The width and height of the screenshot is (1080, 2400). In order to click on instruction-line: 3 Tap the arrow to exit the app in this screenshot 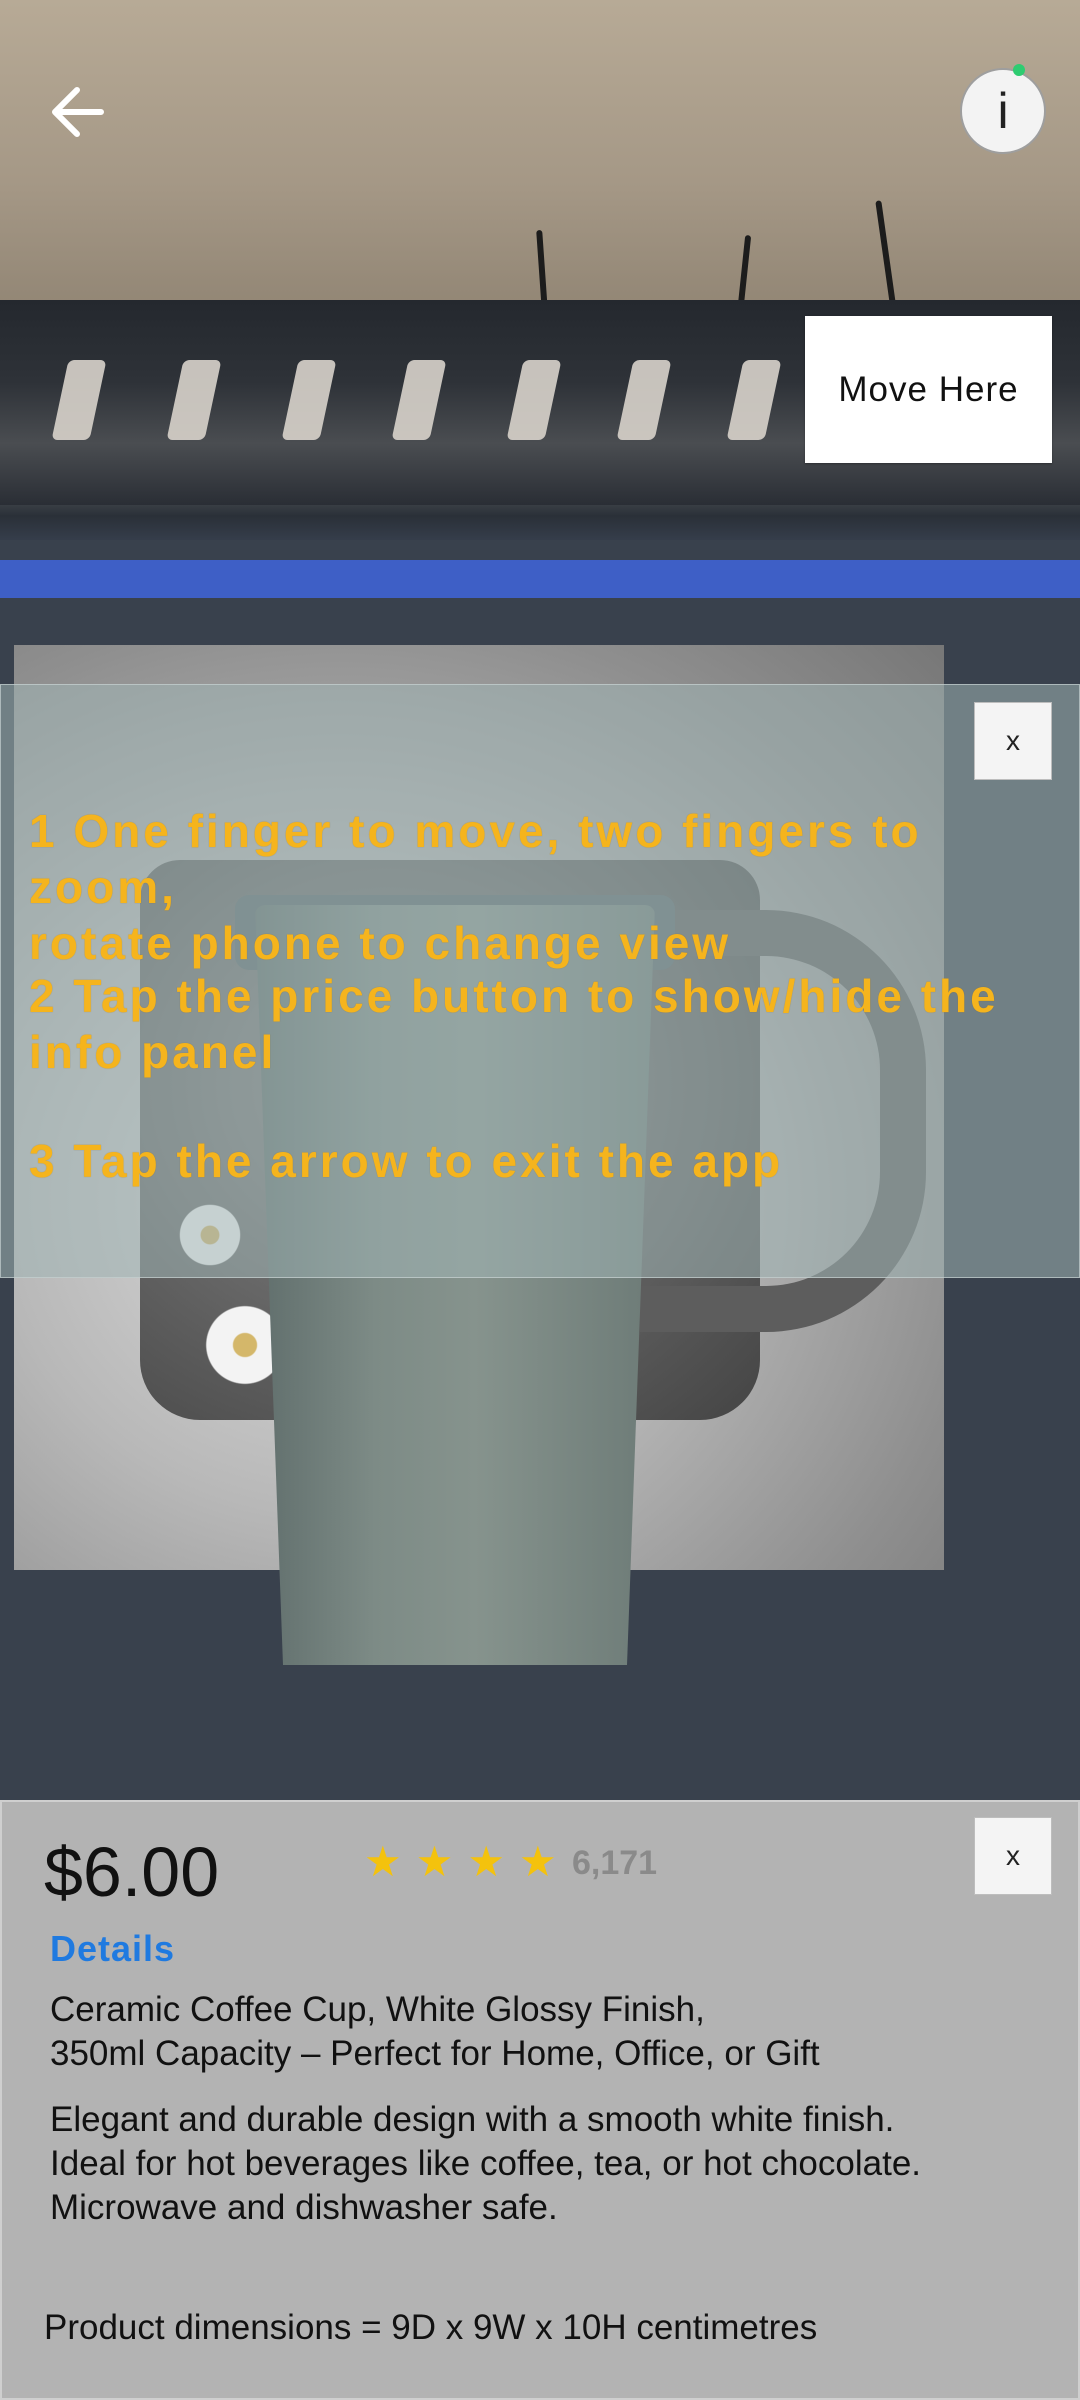, I will do `click(406, 1161)`.